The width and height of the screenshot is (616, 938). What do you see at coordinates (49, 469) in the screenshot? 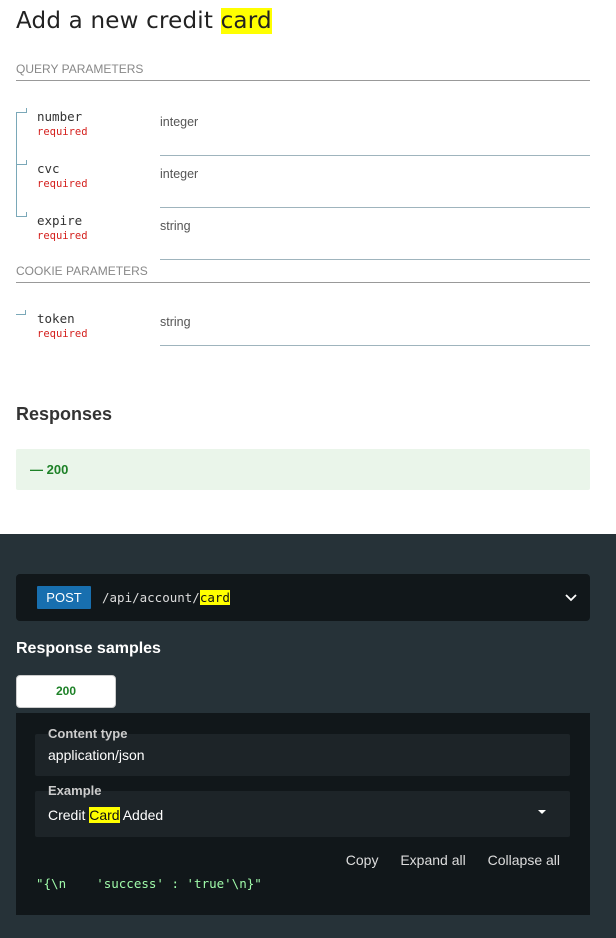
I see `response-200-label: — 200` at bounding box center [49, 469].